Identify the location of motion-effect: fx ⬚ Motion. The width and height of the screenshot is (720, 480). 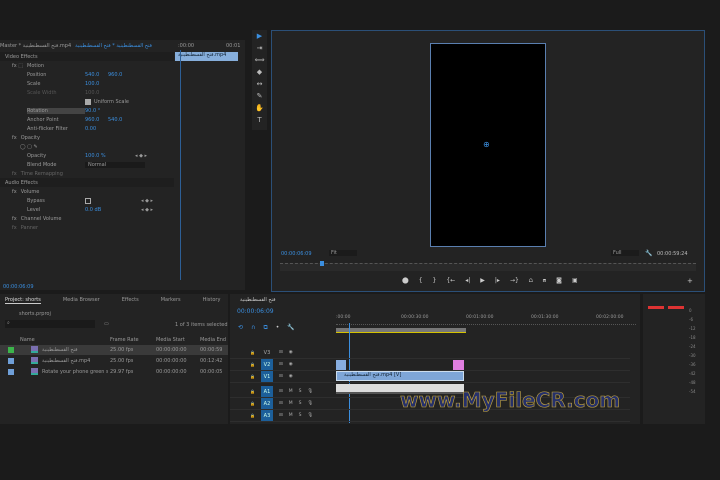
(22, 65).